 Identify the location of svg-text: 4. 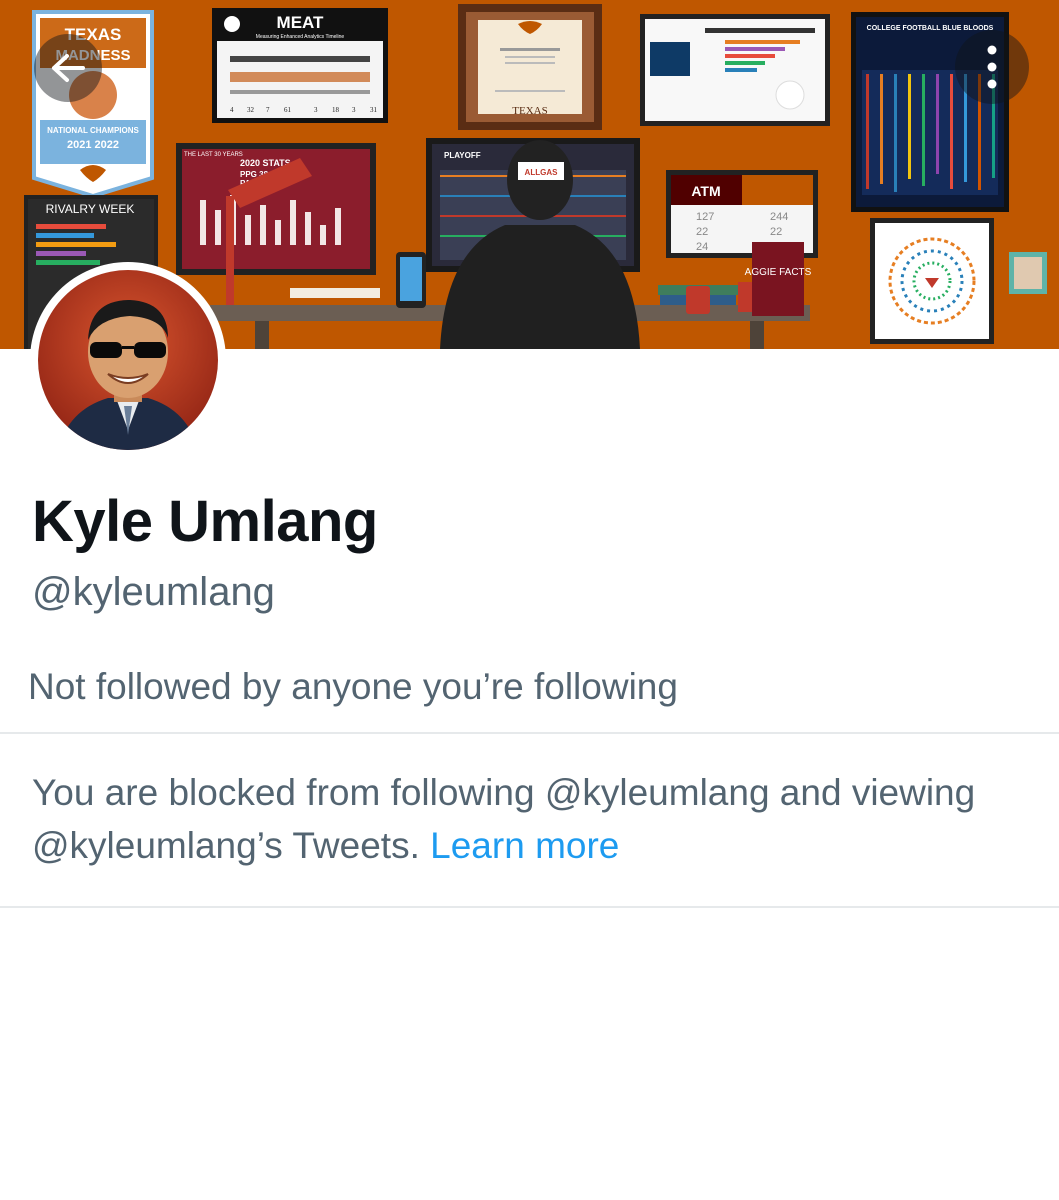
(232, 110).